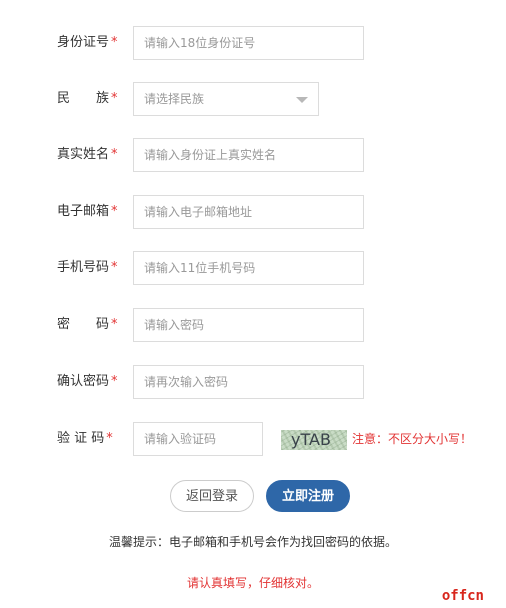 The image size is (506, 608). What do you see at coordinates (226, 99) in the screenshot?
I see `ethnicity-select: 请选择民族` at bounding box center [226, 99].